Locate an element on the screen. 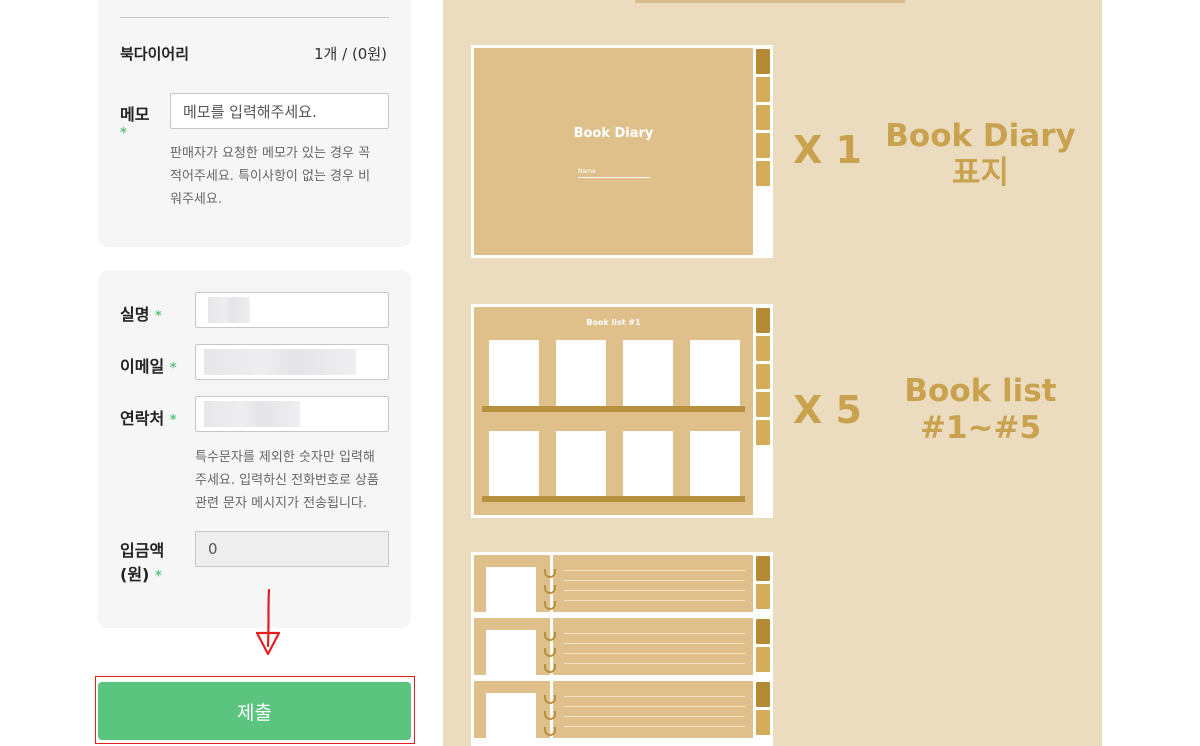 Image resolution: width=1200 pixels, height=746 pixels. diary-pages-thumbnail is located at coordinates (622, 649).